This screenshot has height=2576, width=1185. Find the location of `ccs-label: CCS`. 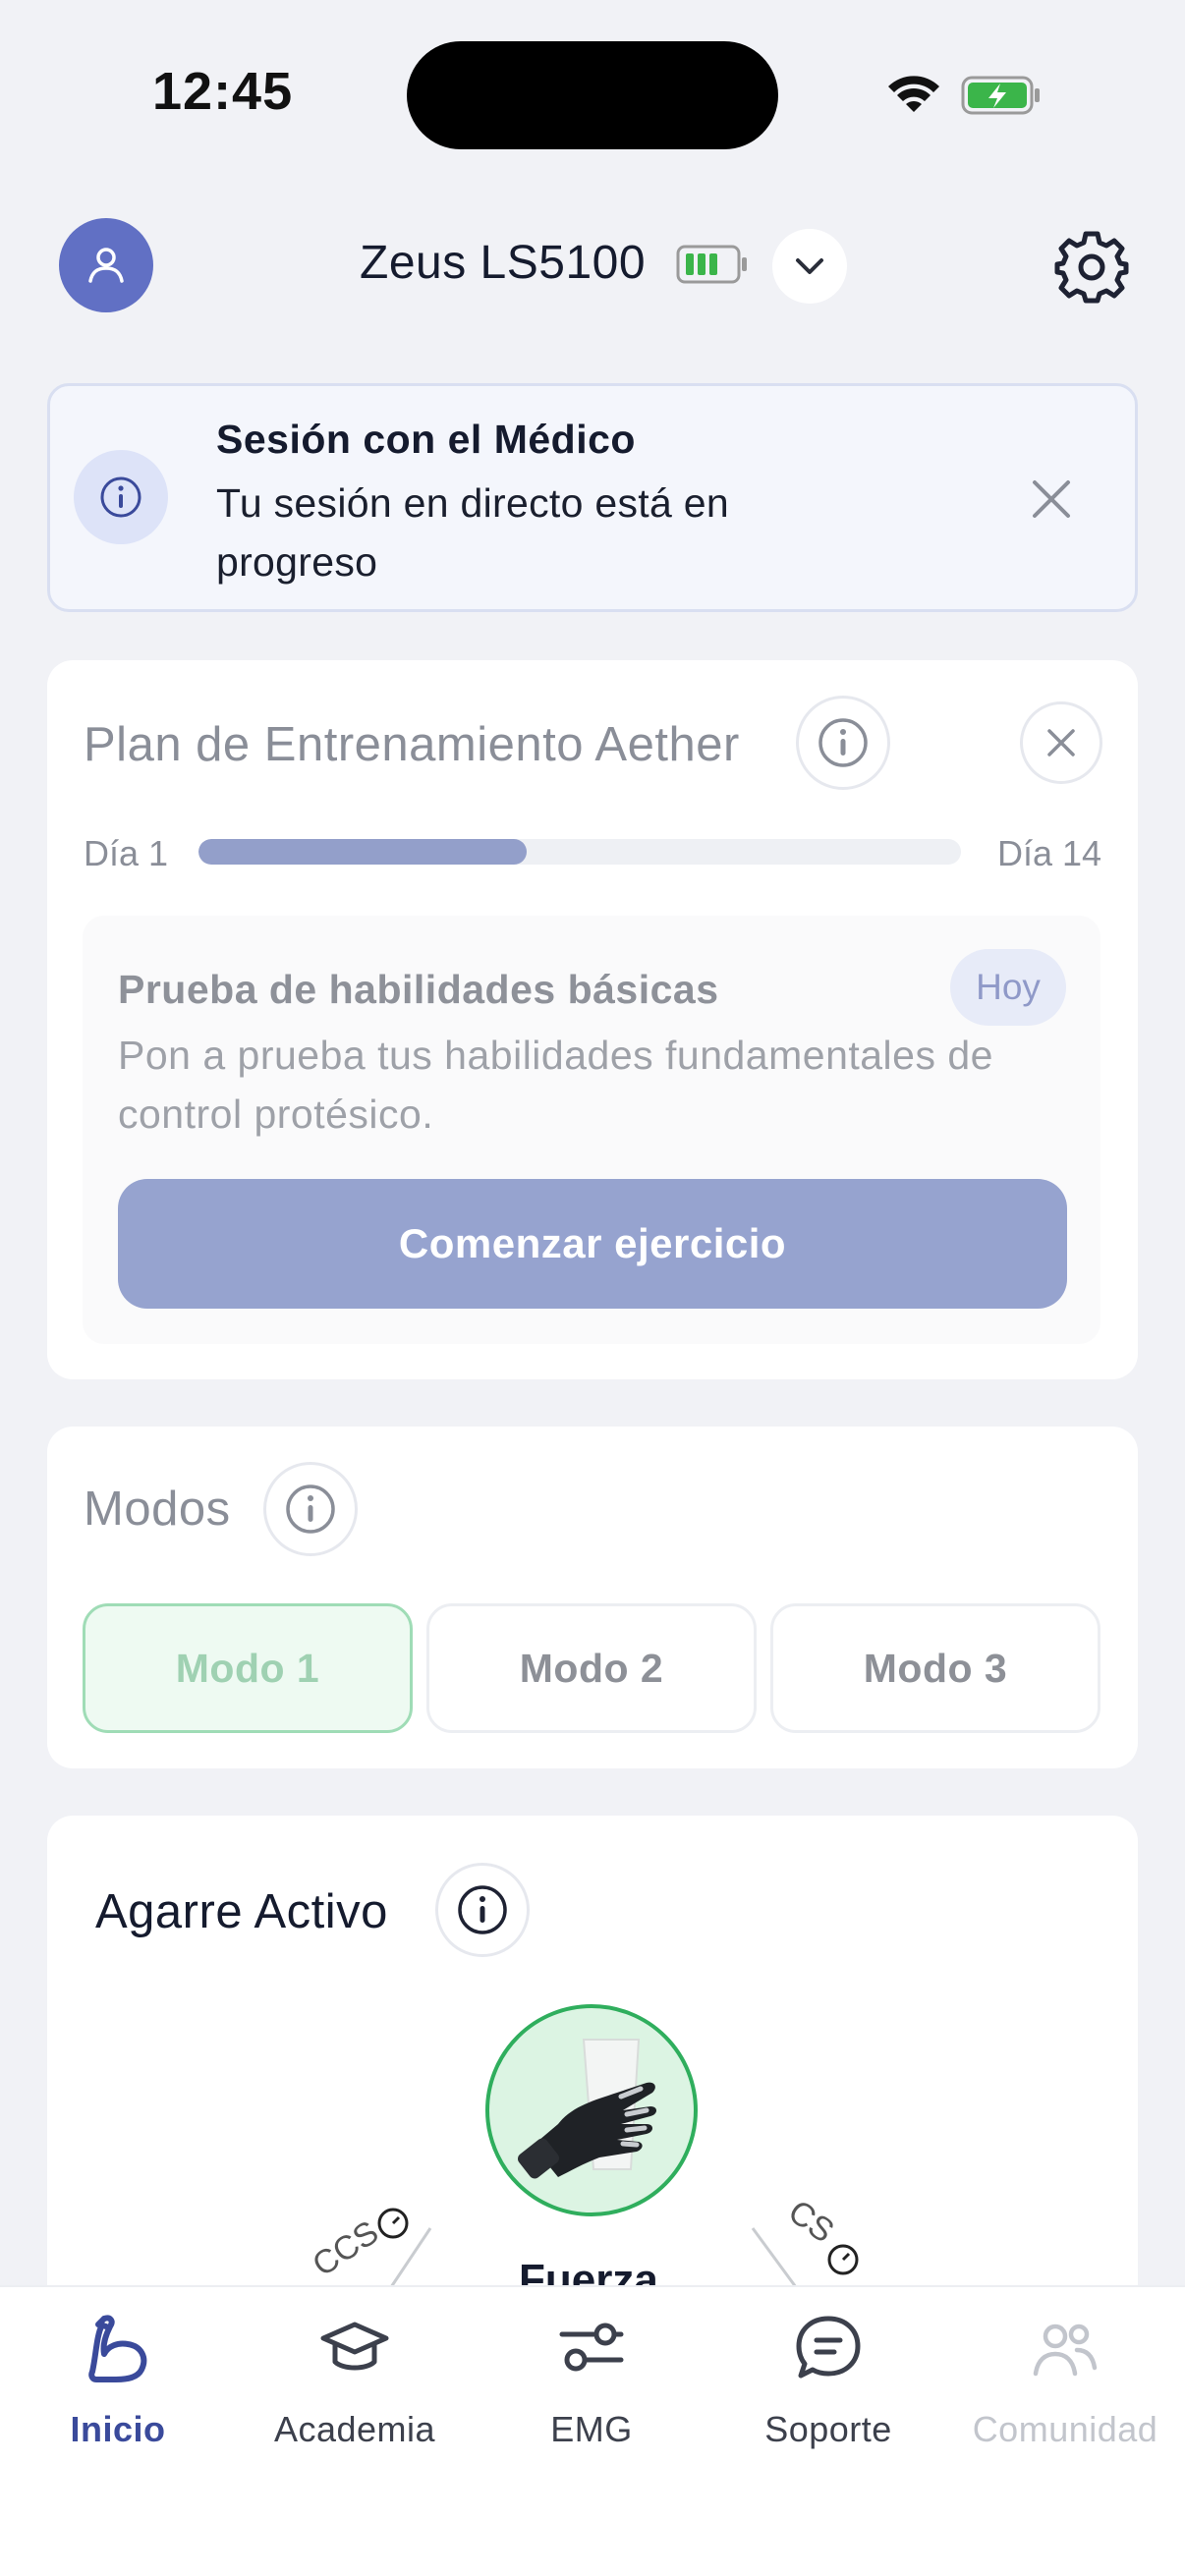

ccs-label: CCS is located at coordinates (349, 2248).